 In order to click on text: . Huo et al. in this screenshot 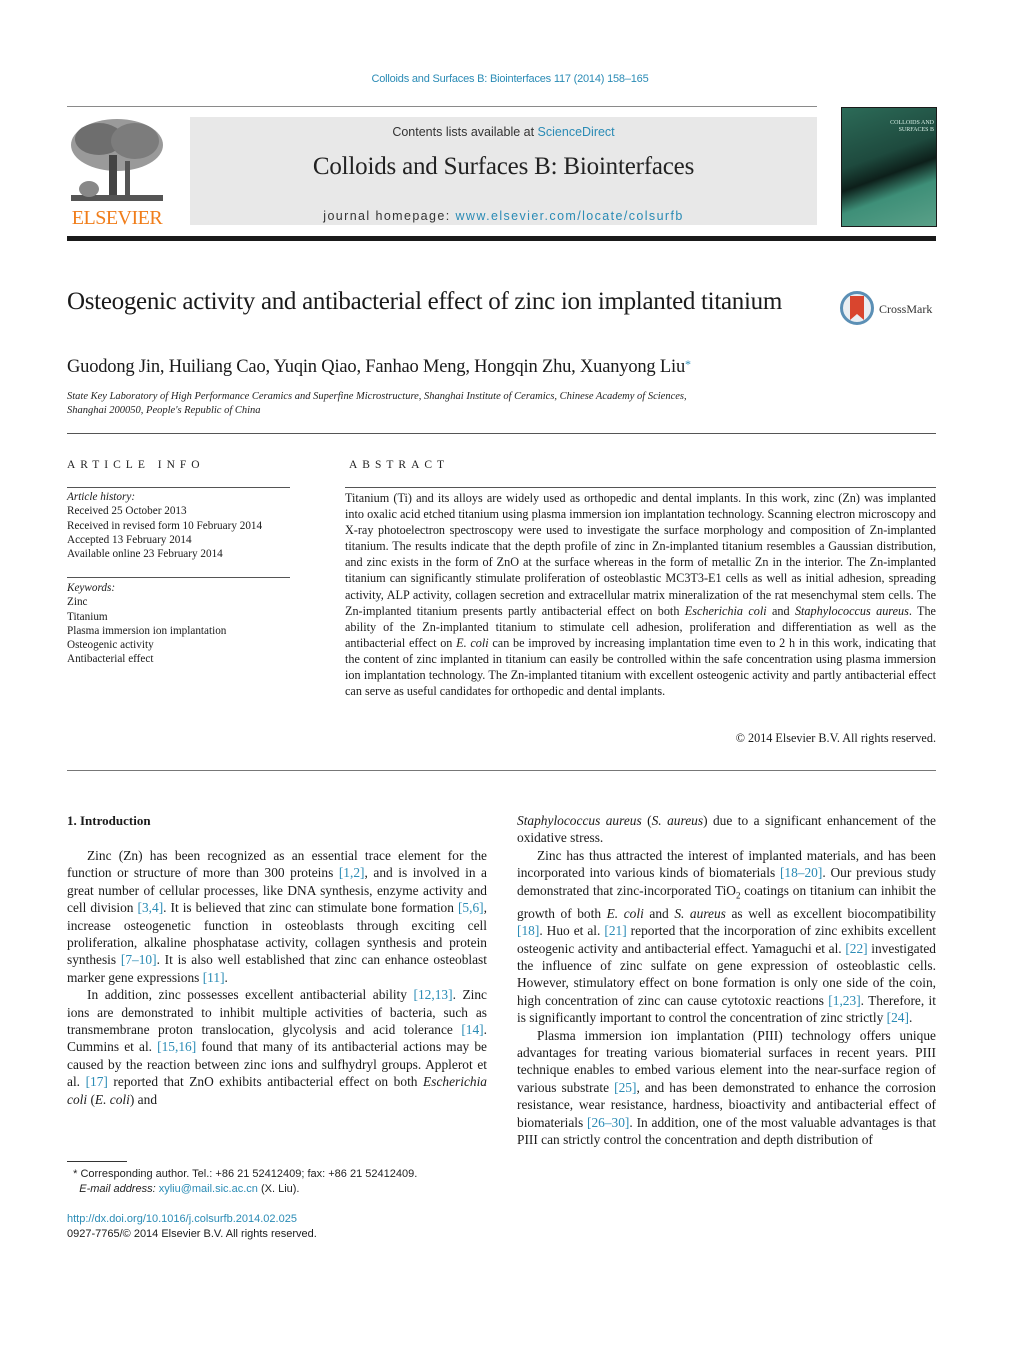, I will do `click(572, 931)`.